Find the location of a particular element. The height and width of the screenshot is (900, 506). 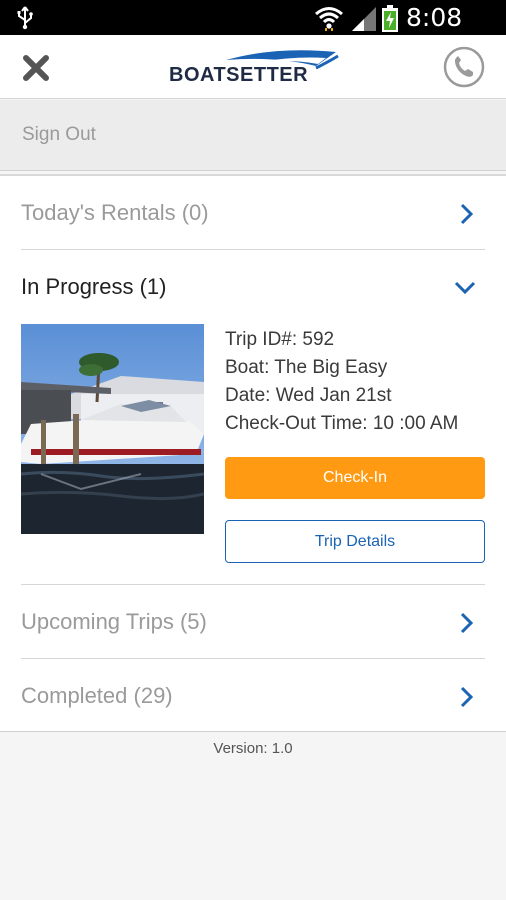

boat-photo is located at coordinates (112, 429).